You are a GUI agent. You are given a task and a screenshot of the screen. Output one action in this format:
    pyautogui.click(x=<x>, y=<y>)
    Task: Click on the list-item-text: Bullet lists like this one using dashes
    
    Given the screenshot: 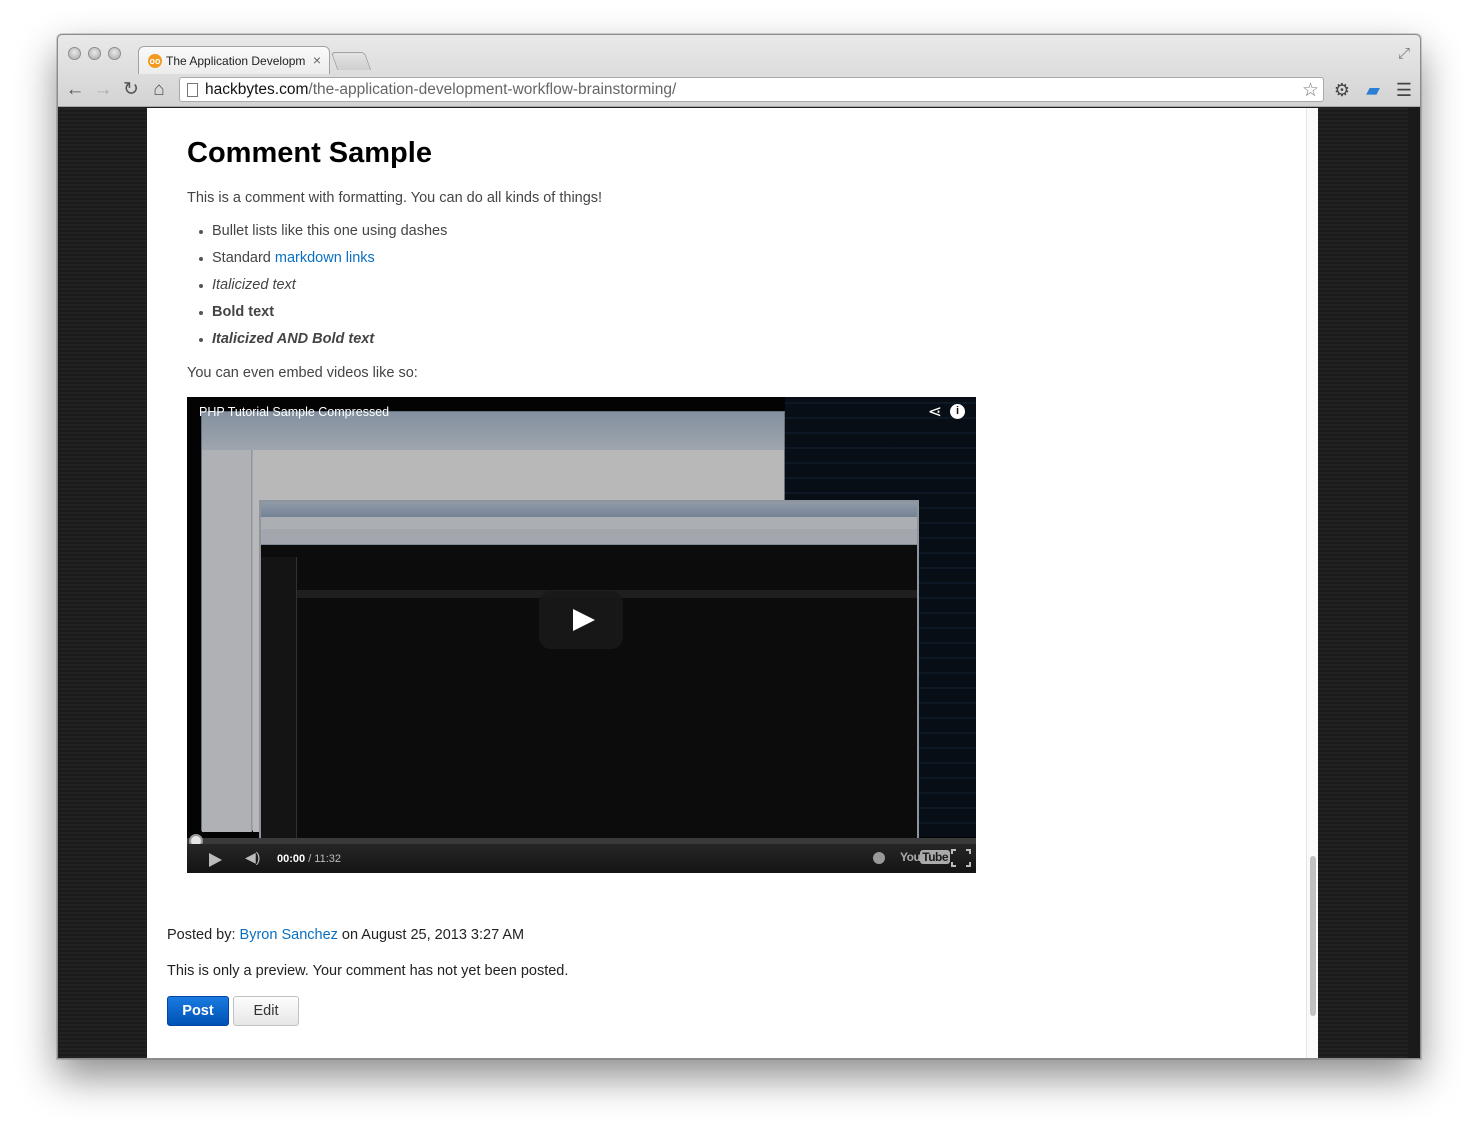 What is the action you would take?
    pyautogui.click(x=330, y=231)
    